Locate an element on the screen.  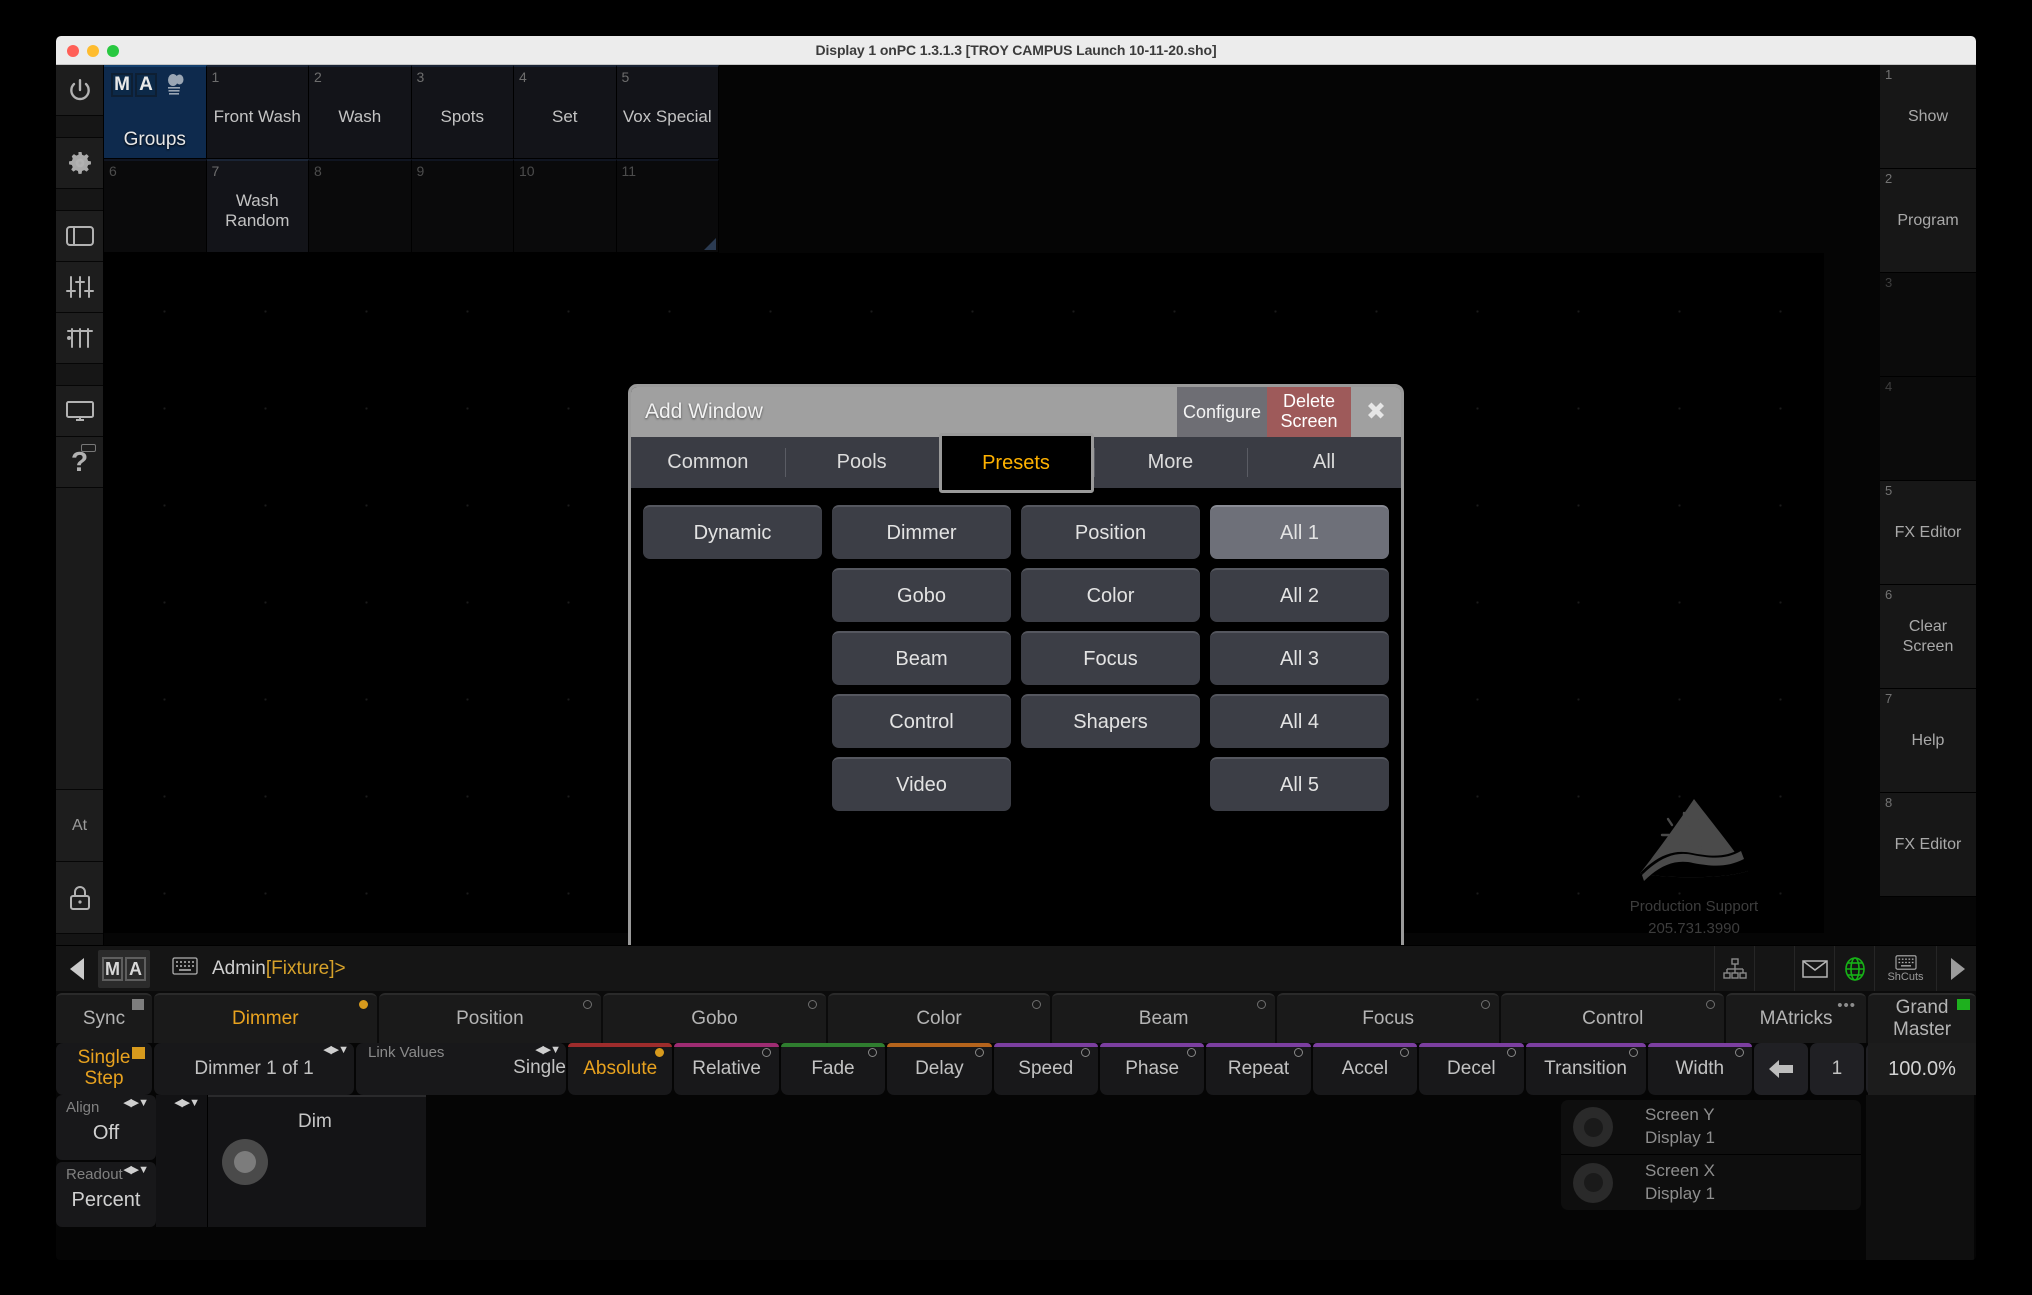
view-button-show: 1 Show is located at coordinates (1928, 117).